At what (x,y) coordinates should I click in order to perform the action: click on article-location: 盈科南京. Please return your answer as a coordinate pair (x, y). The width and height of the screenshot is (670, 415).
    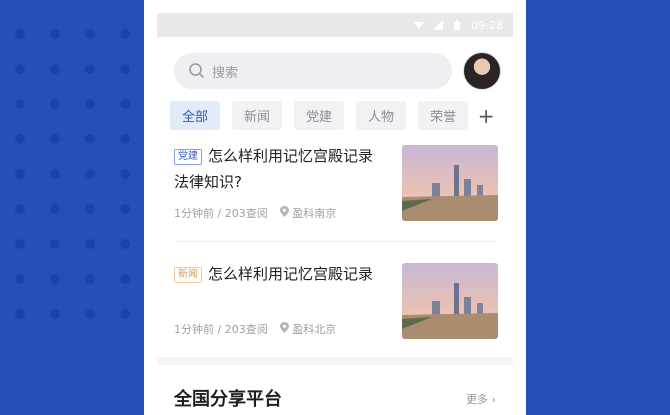
    Looking at the image, I should click on (308, 213).